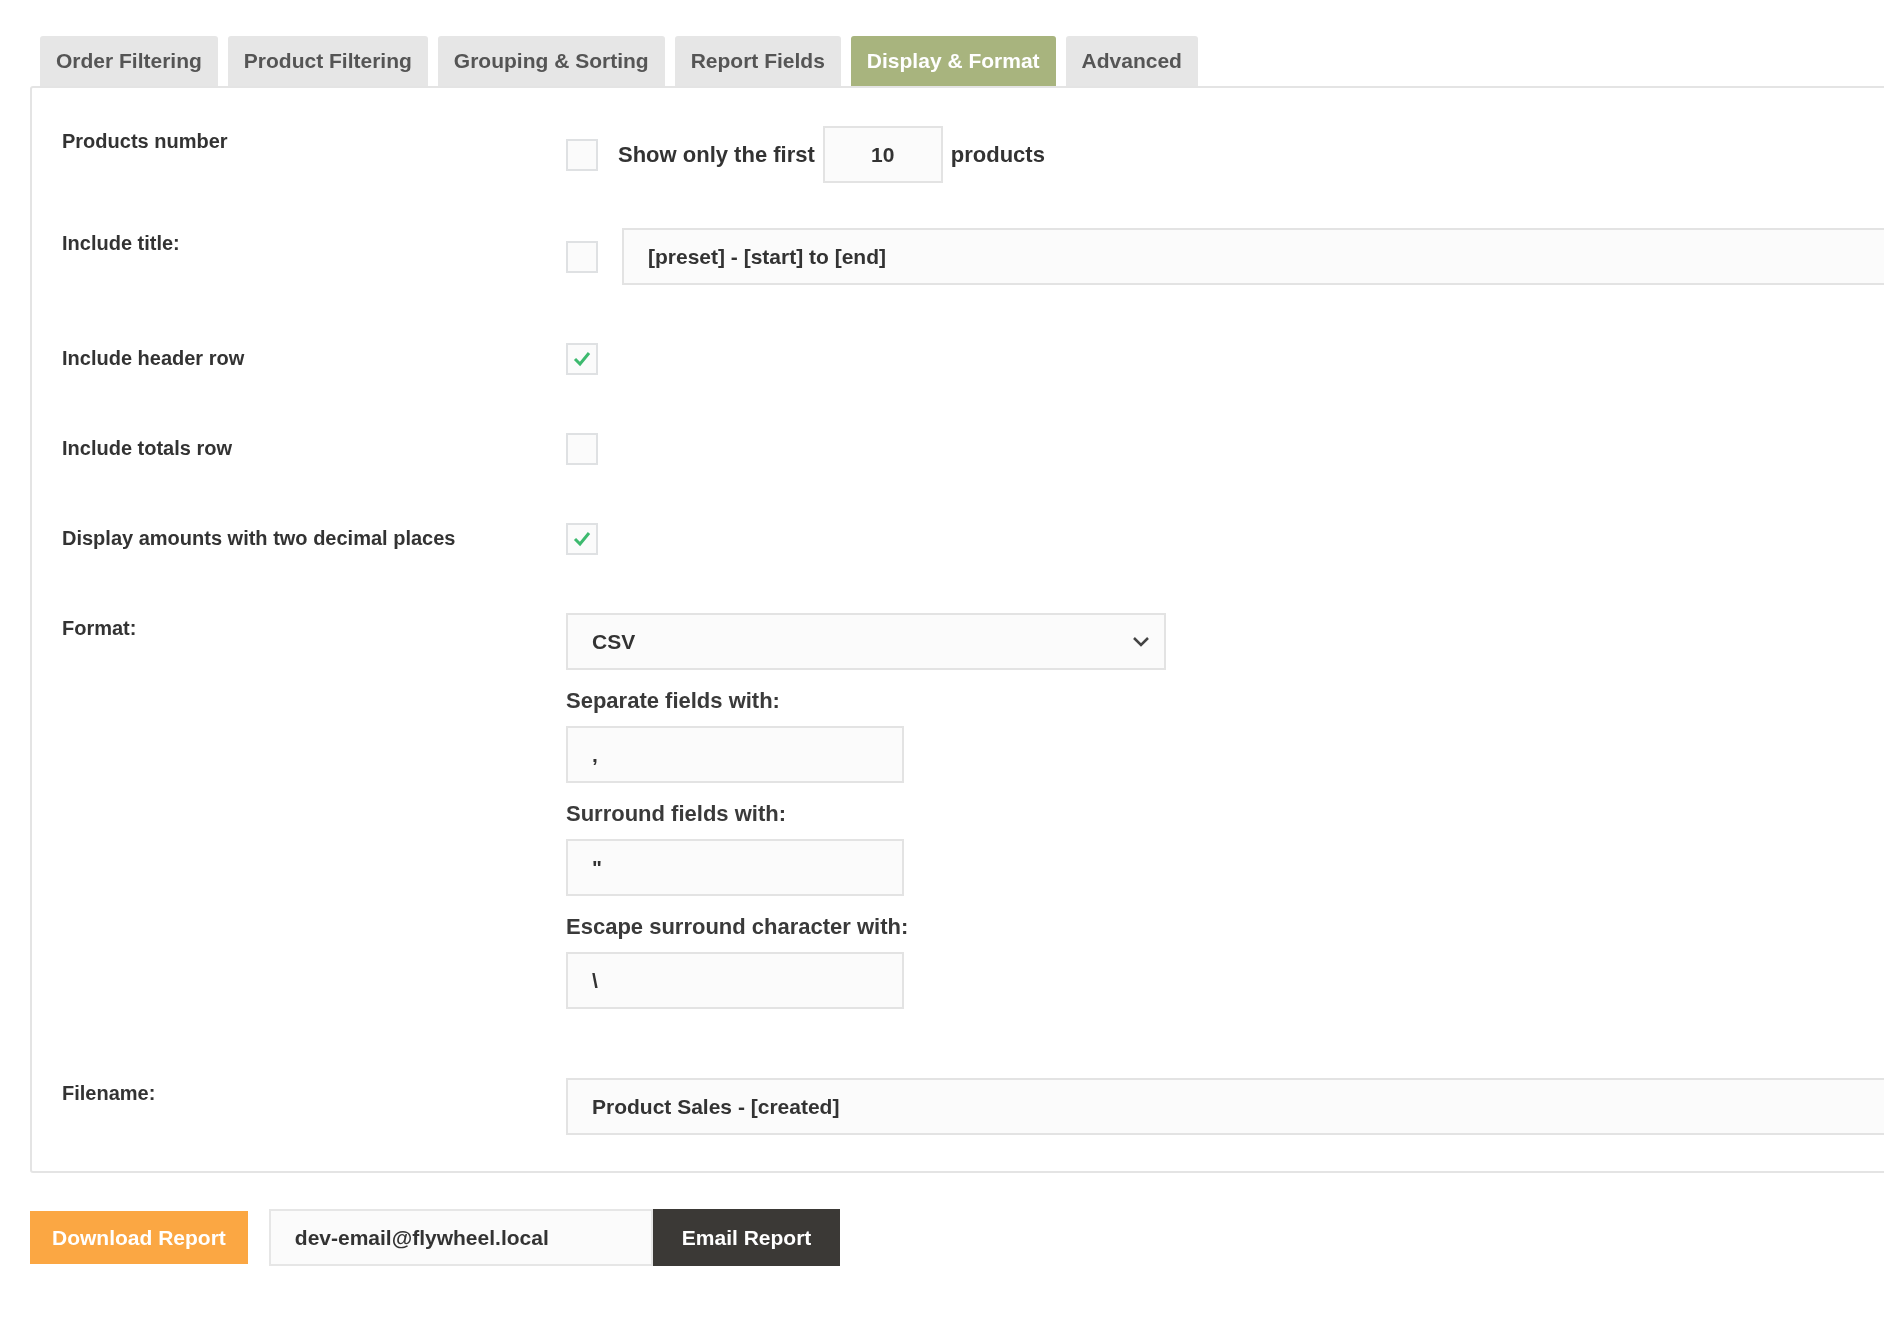 The height and width of the screenshot is (1322, 1884). I want to click on setting-label: Display amounts with two decimal places, so click(259, 538).